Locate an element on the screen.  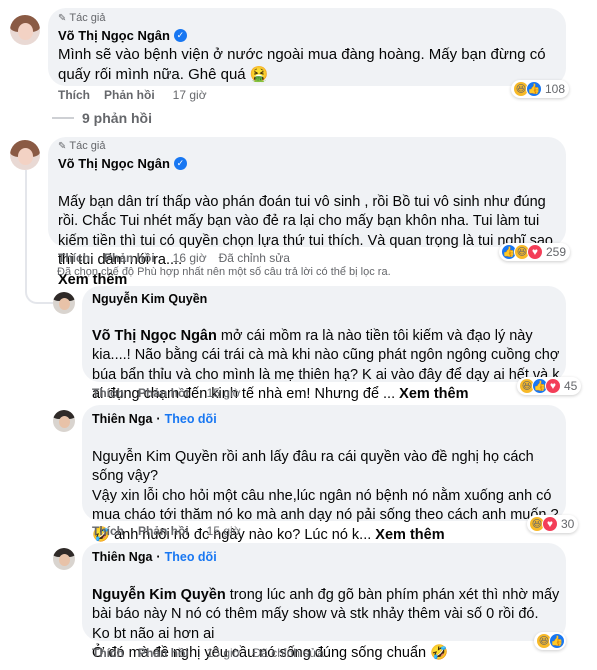
comment-actions: Thích Phản hồi 17 giờ is located at coordinates (138, 95).